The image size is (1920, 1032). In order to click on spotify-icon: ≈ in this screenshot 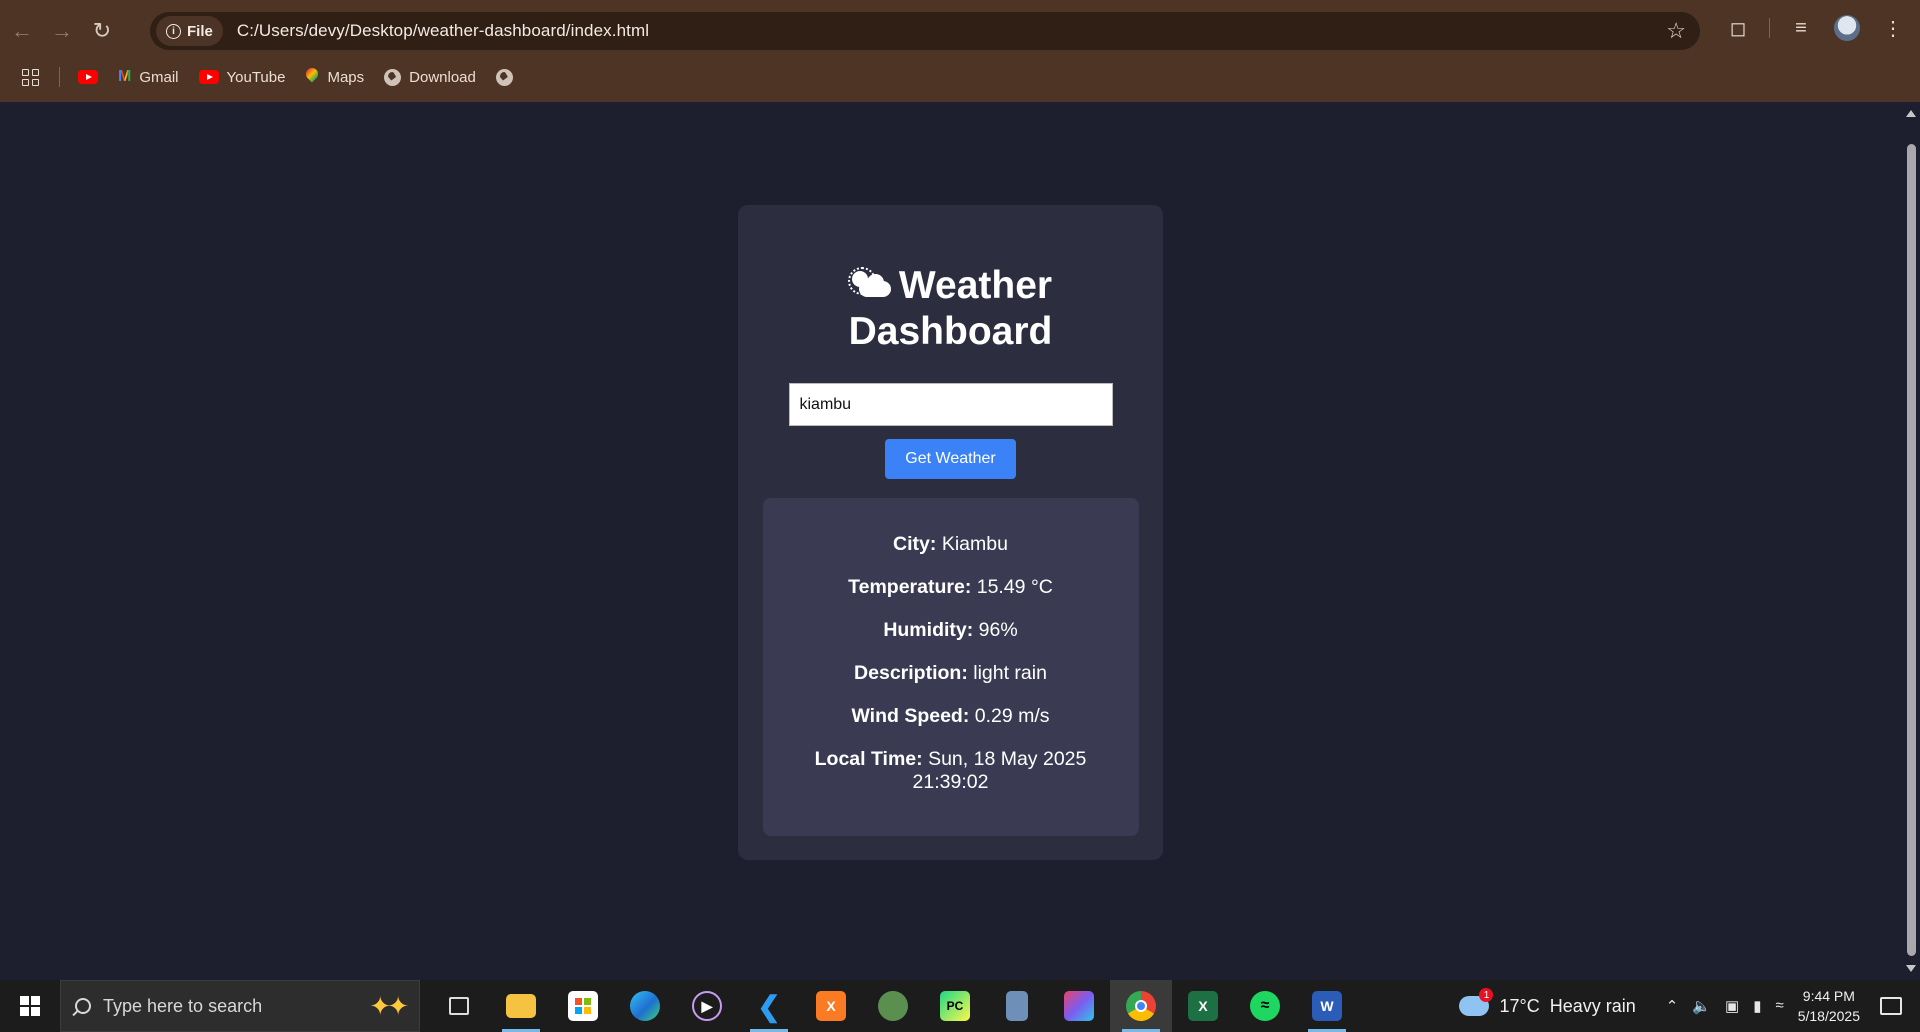, I will do `click(1265, 1006)`.